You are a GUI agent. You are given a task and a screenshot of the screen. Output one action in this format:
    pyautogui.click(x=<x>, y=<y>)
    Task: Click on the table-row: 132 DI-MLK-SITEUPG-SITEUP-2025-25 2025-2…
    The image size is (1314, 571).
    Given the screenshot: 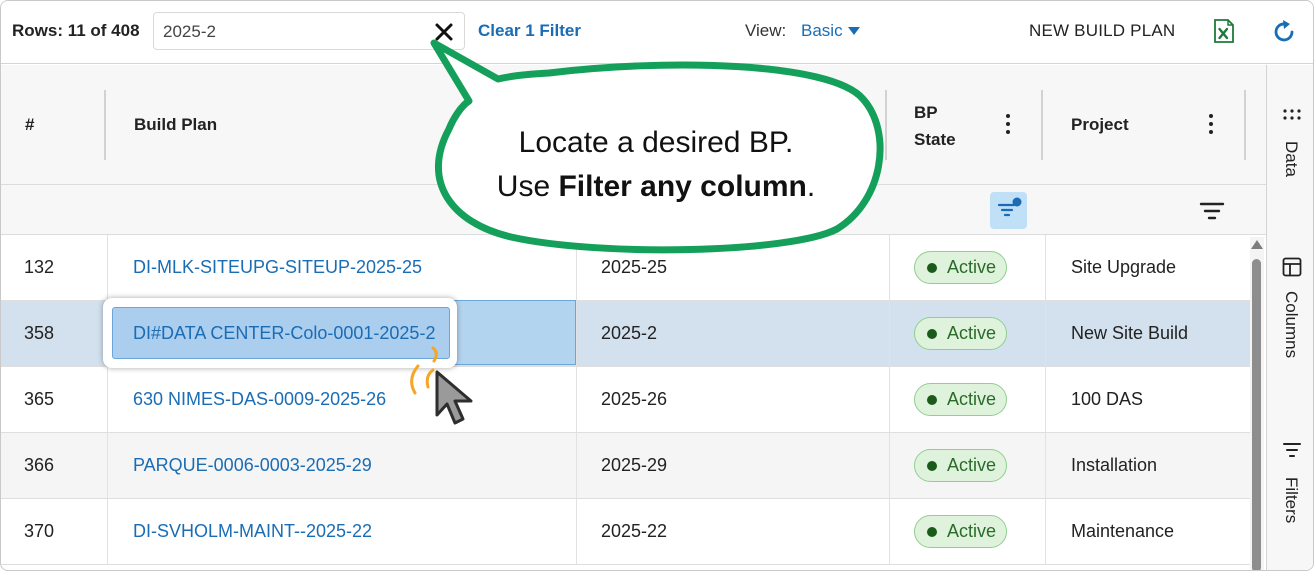 What is the action you would take?
    pyautogui.click(x=626, y=268)
    